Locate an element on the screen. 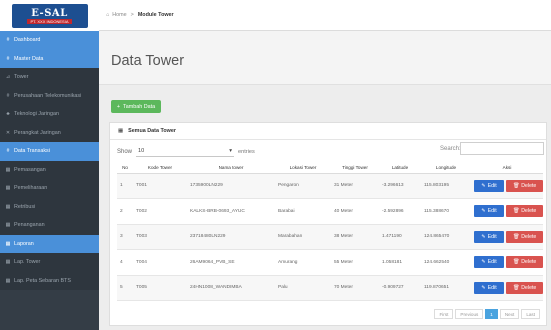  sidebar-item-master-data: # Master Data is located at coordinates (49, 58).